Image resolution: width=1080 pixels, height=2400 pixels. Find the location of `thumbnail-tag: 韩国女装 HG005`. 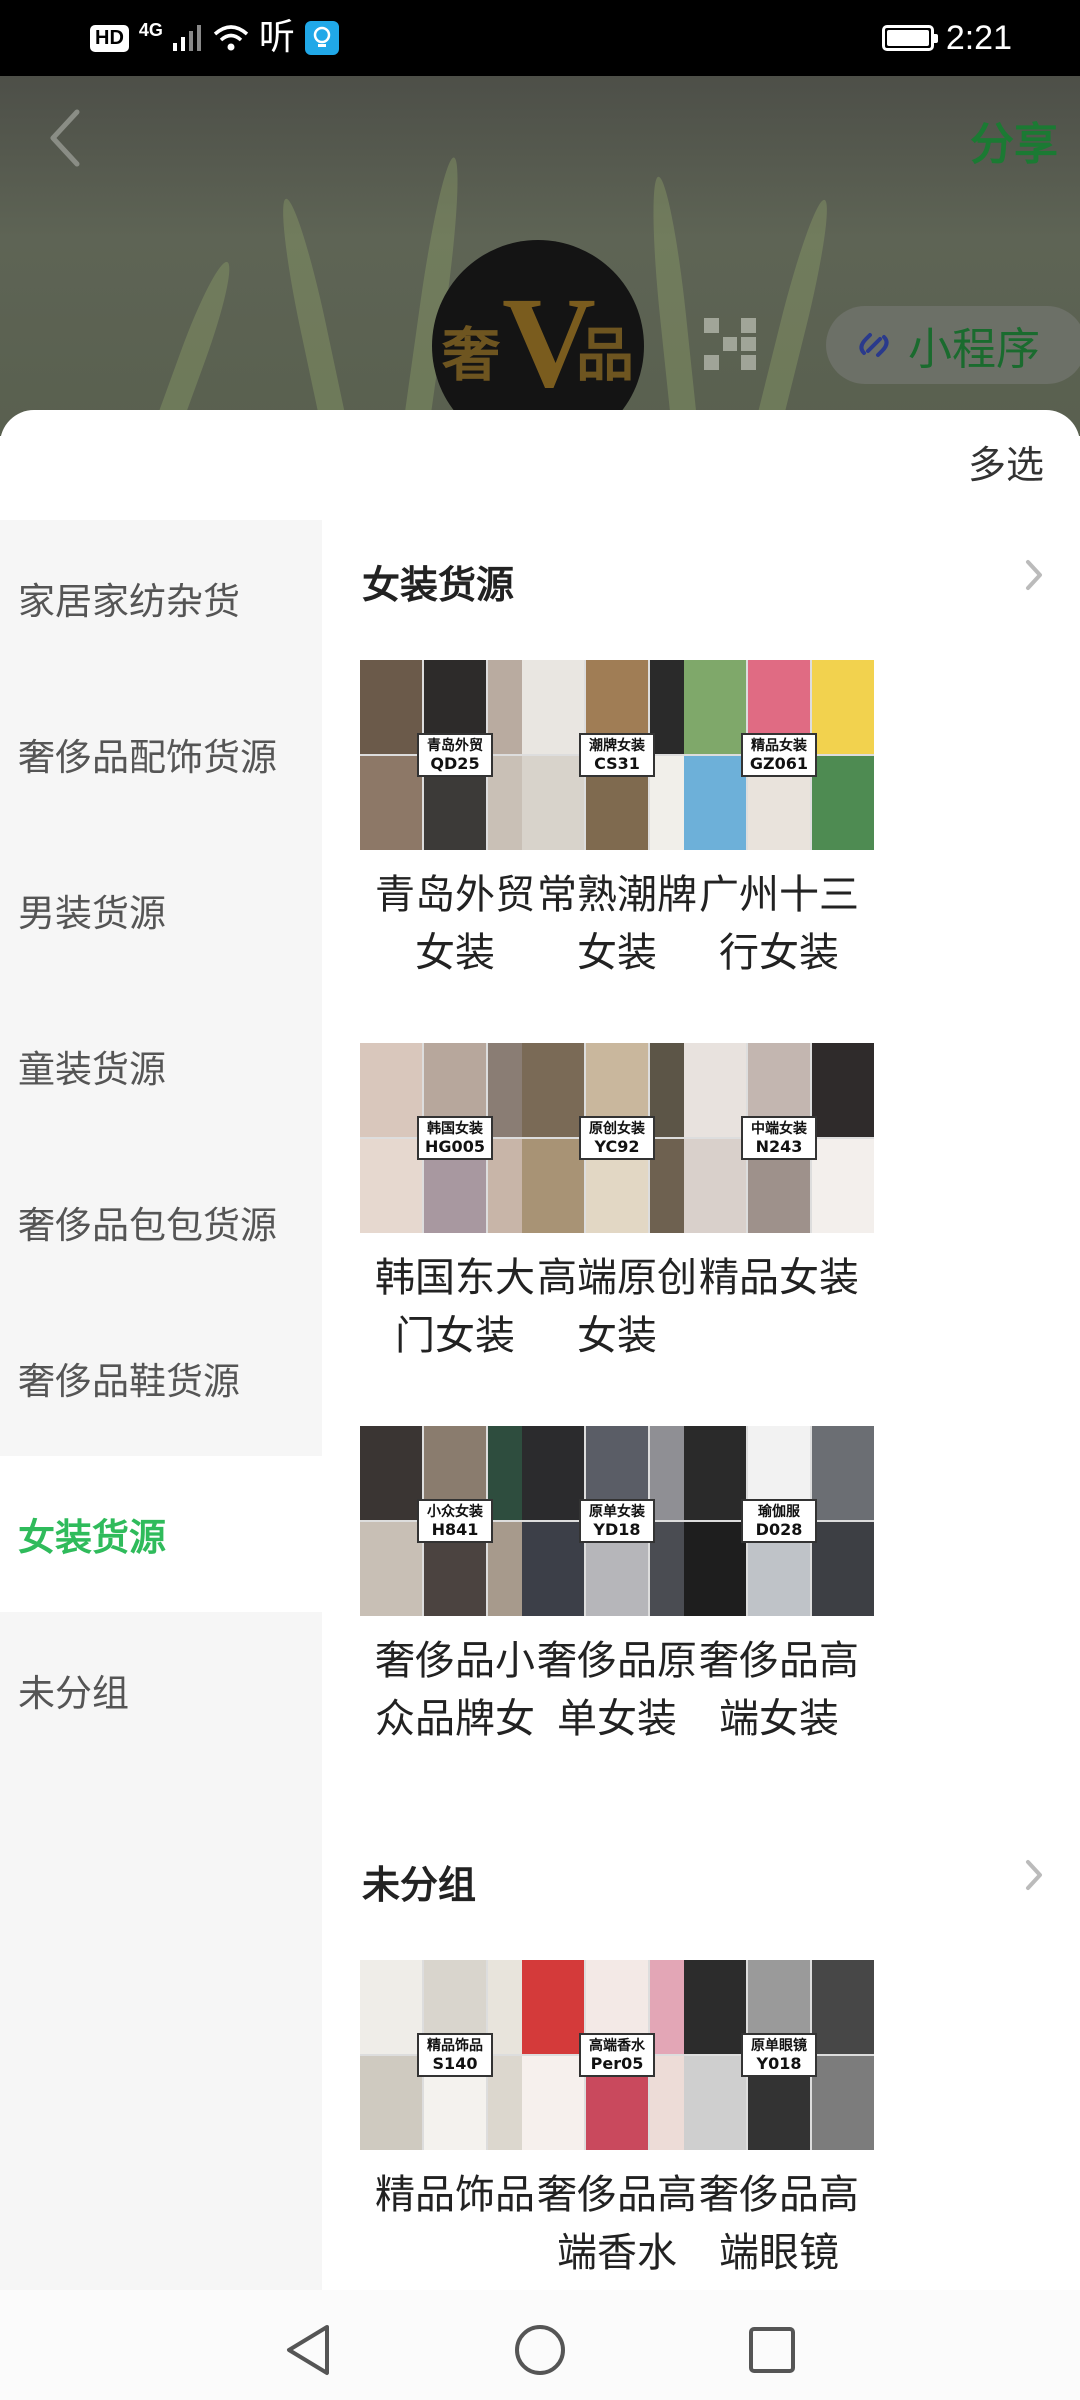

thumbnail-tag: 韩国女装 HG005 is located at coordinates (455, 1138).